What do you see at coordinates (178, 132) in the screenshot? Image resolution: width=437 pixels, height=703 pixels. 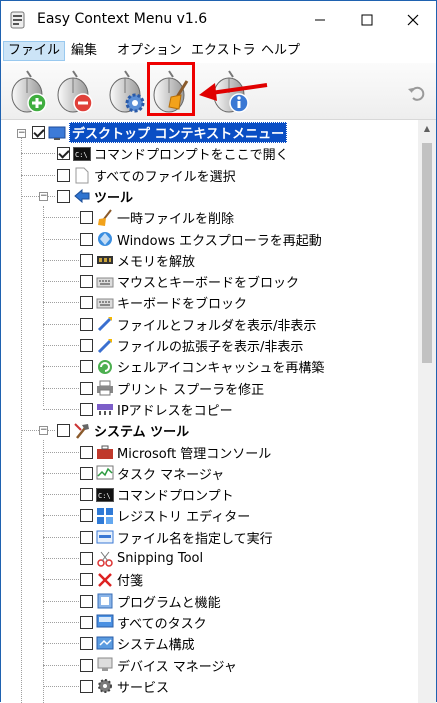 I see `tree-root-label: デスクトップ コンテキストメニュー` at bounding box center [178, 132].